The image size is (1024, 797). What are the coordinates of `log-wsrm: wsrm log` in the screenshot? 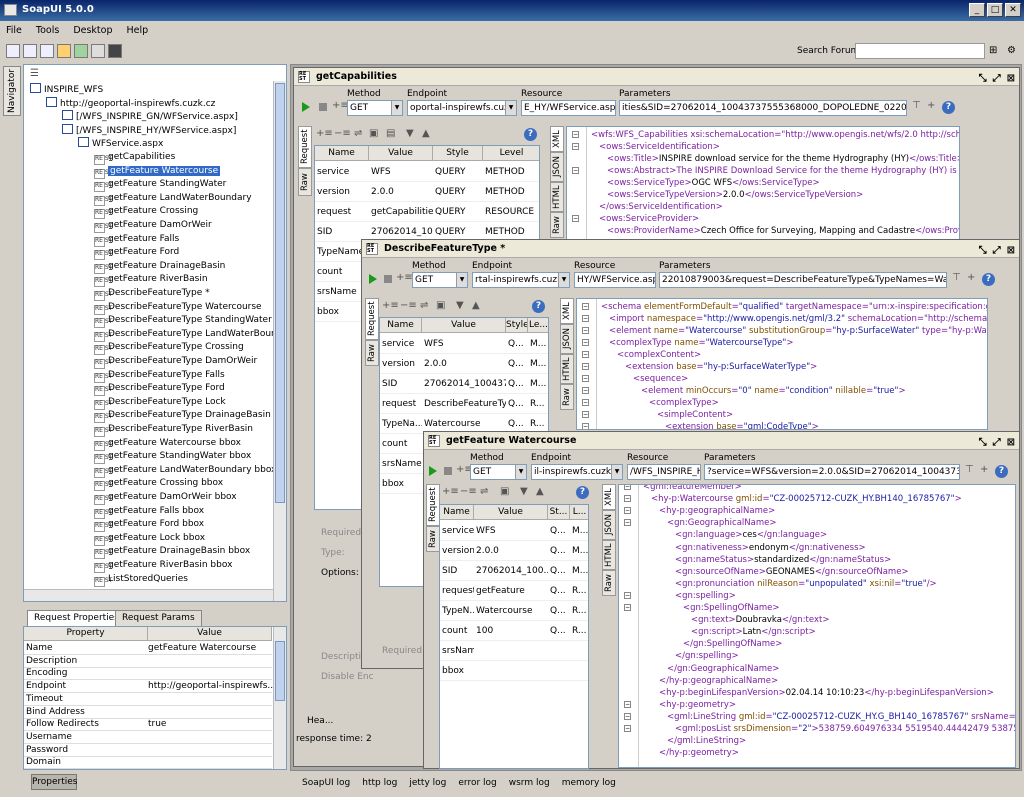 It's located at (529, 783).